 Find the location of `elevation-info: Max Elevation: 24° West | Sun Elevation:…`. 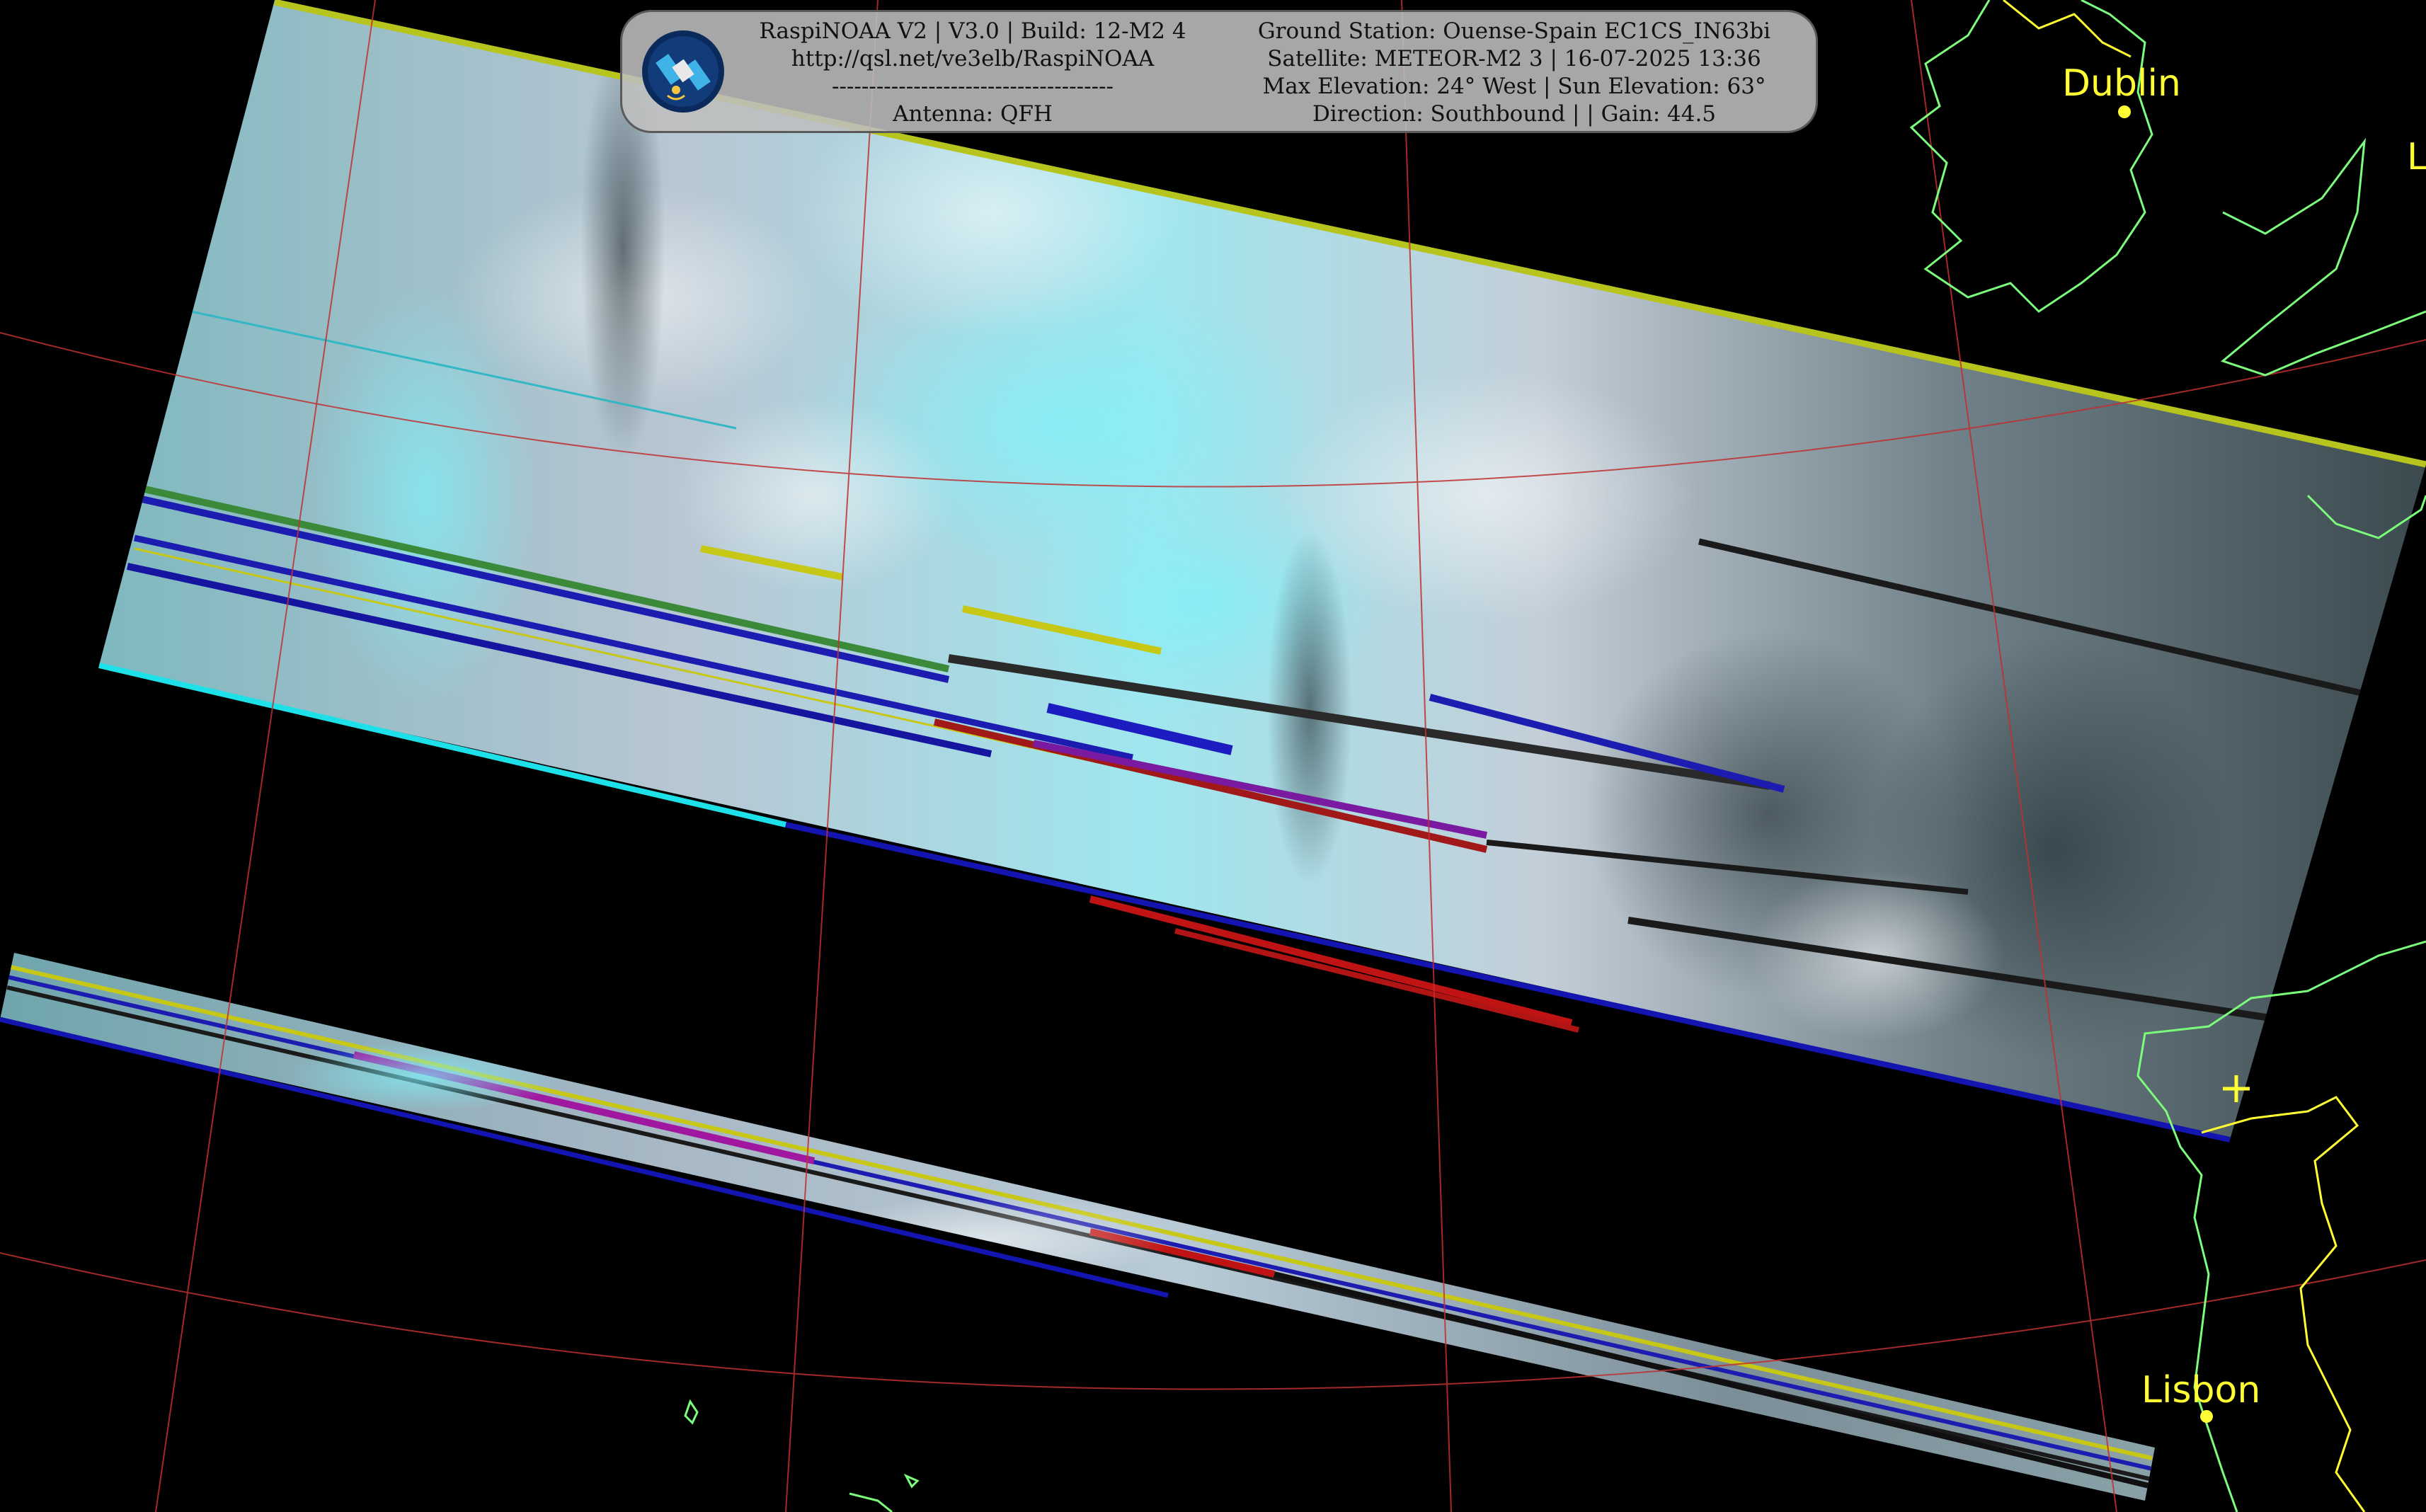

elevation-info: Max Elevation: 24° West | Sun Elevation:… is located at coordinates (1514, 86).